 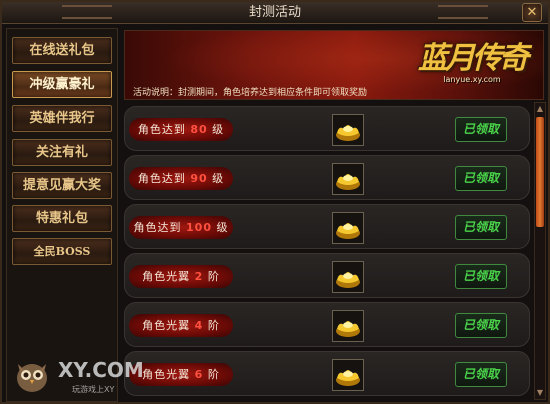 I want to click on condition-value: 100, so click(x=199, y=227).